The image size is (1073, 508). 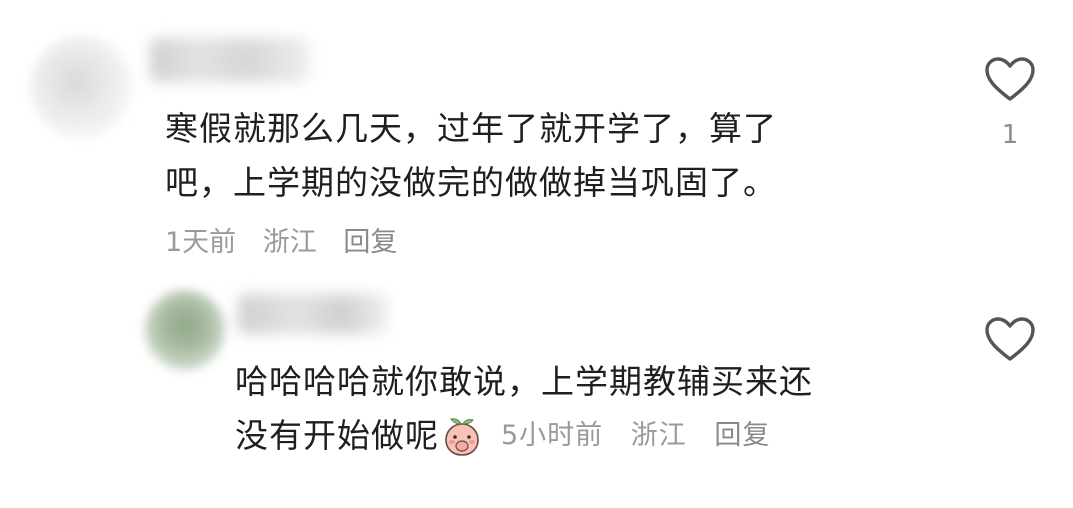 I want to click on comment-time: 5小时前, so click(x=552, y=435).